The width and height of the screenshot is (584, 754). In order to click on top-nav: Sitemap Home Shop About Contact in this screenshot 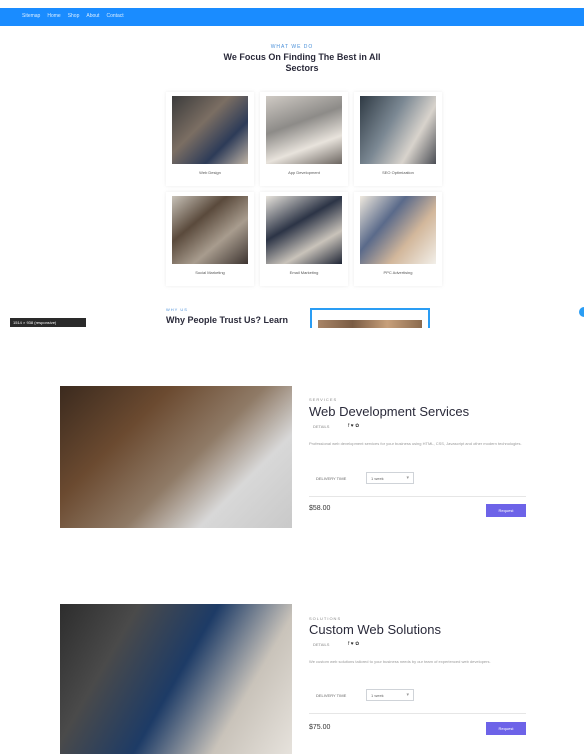, I will do `click(73, 16)`.